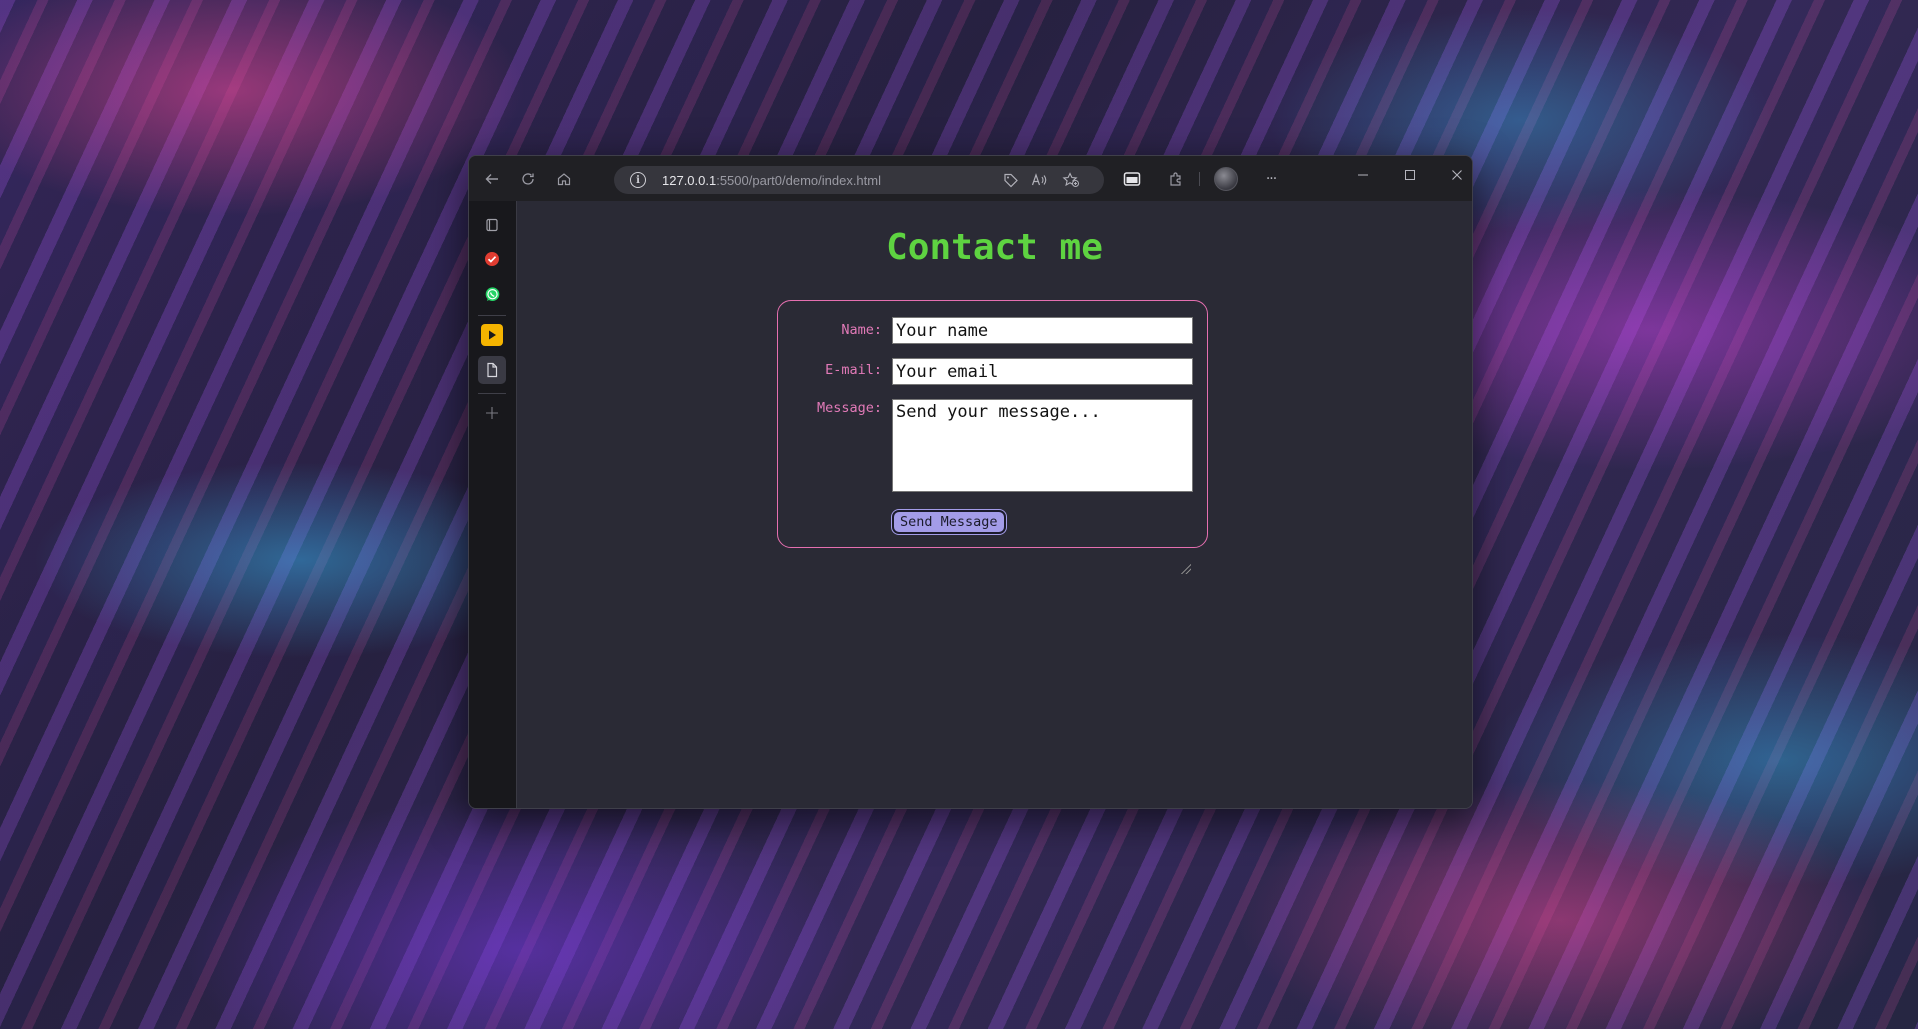 The height and width of the screenshot is (1029, 1918). What do you see at coordinates (1042, 330) in the screenshot?
I see `name-field` at bounding box center [1042, 330].